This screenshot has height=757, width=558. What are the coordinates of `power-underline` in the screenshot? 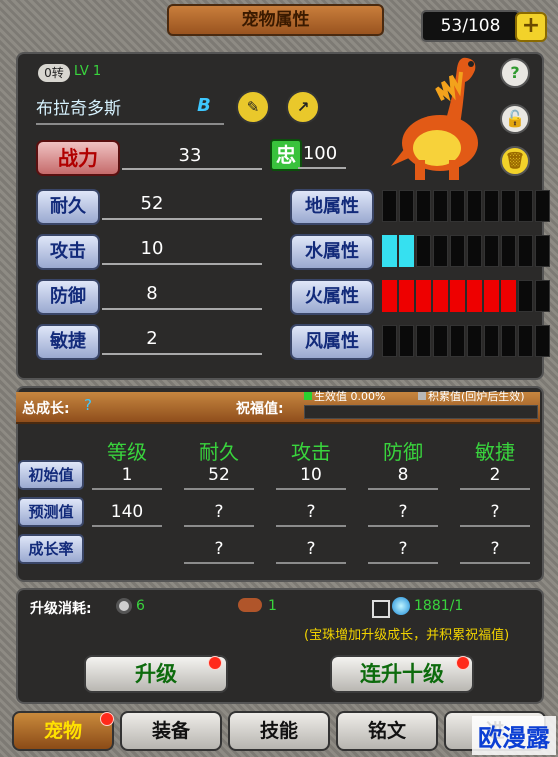 It's located at (192, 169).